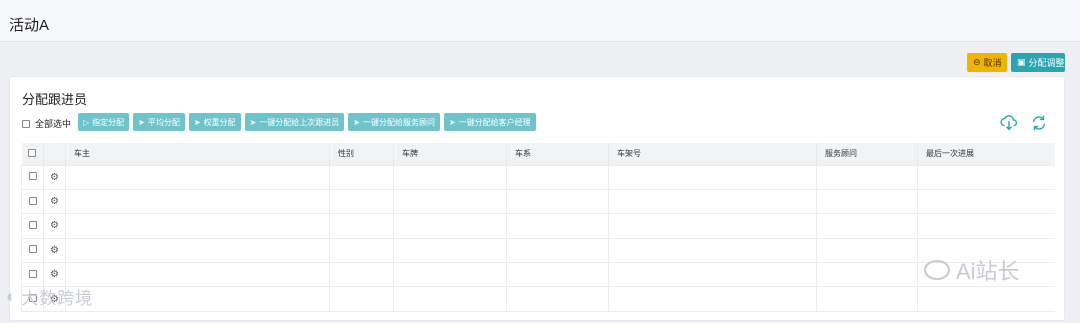 The width and height of the screenshot is (1080, 323). What do you see at coordinates (219, 122) in the screenshot?
I see `action-label: 权重分配` at bounding box center [219, 122].